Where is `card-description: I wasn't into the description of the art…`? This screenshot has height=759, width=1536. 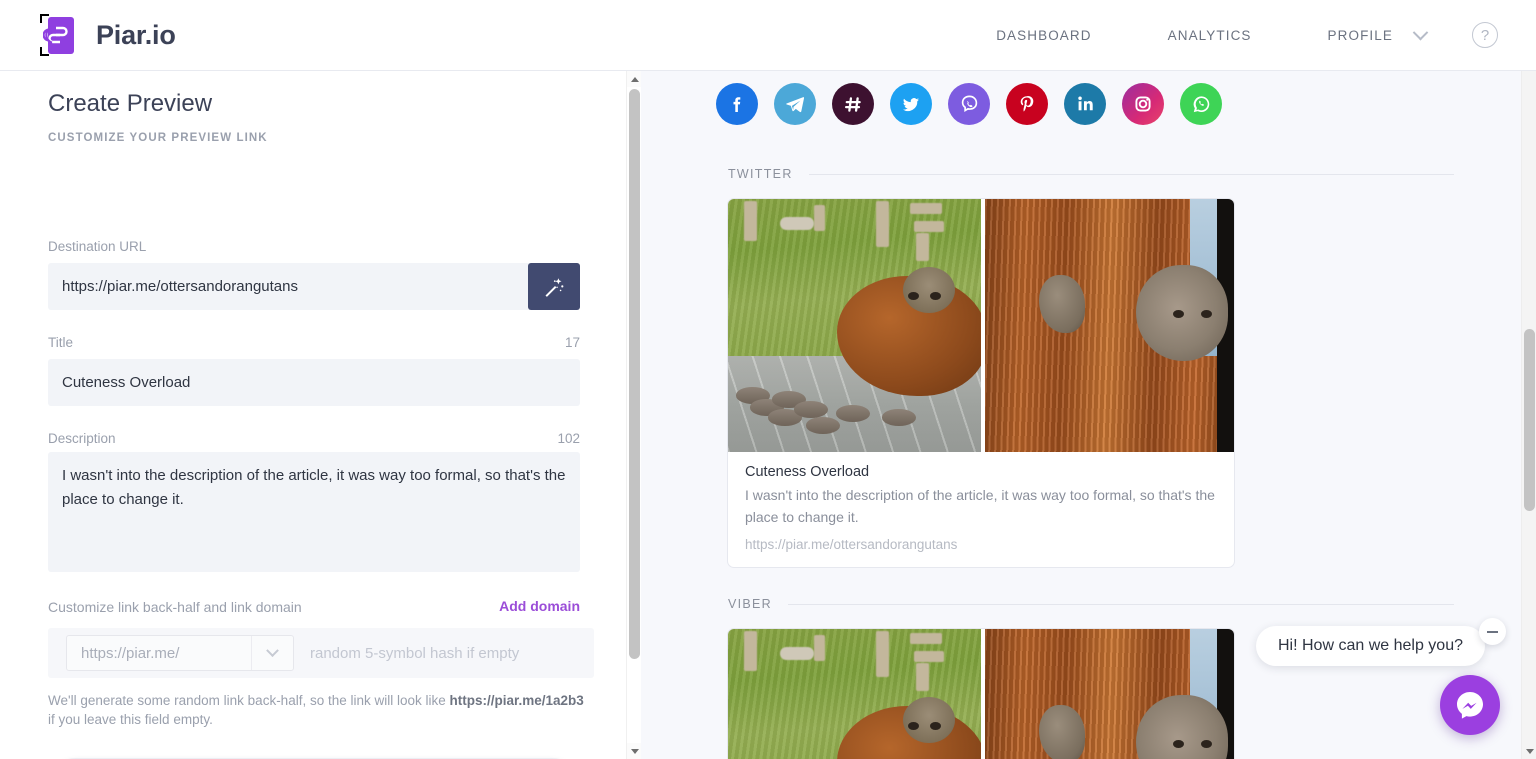
card-description: I wasn't into the description of the art… is located at coordinates (980, 506).